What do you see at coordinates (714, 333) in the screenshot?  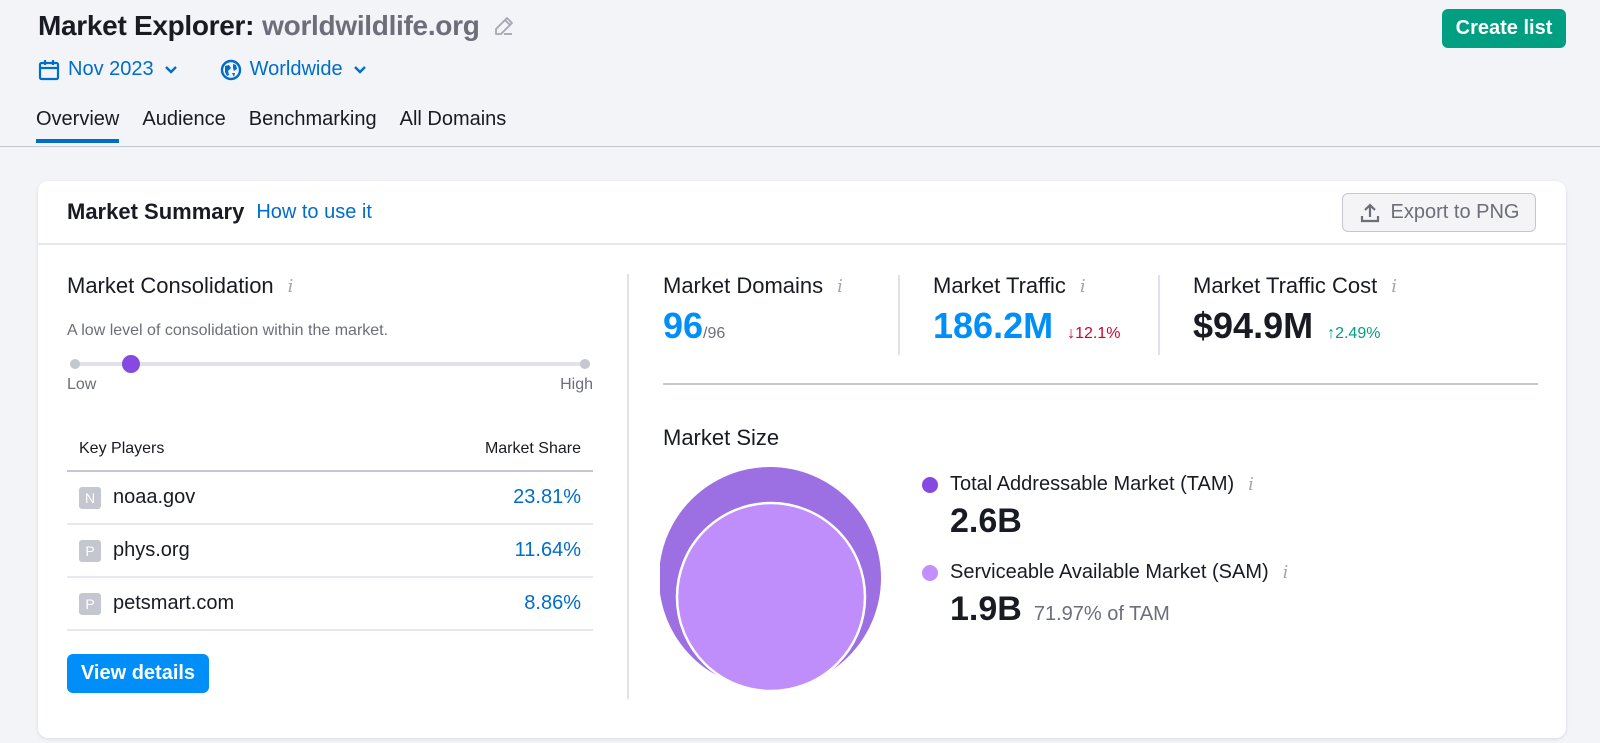 I see `metric-total: /96` at bounding box center [714, 333].